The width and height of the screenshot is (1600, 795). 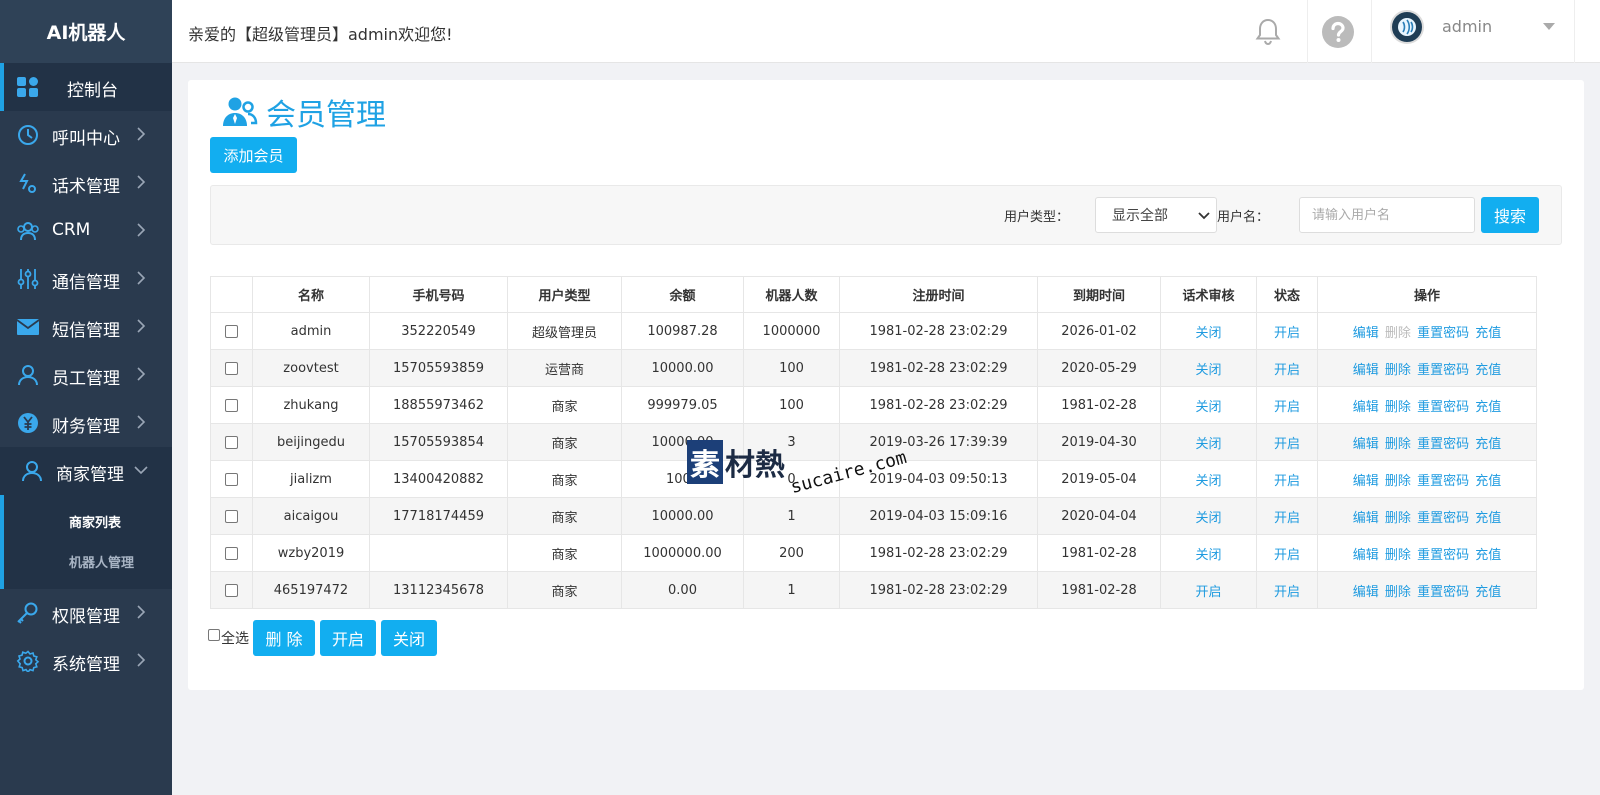 I want to click on chevron-down-icon, so click(x=141, y=470).